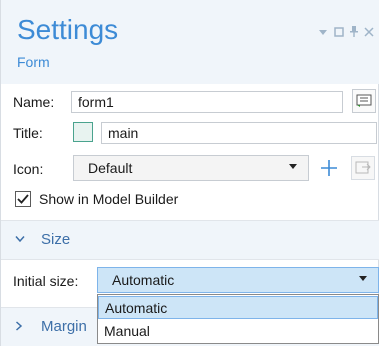 This screenshot has height=346, width=379. Describe the element at coordinates (239, 133) in the screenshot. I see `title-field: main` at that location.